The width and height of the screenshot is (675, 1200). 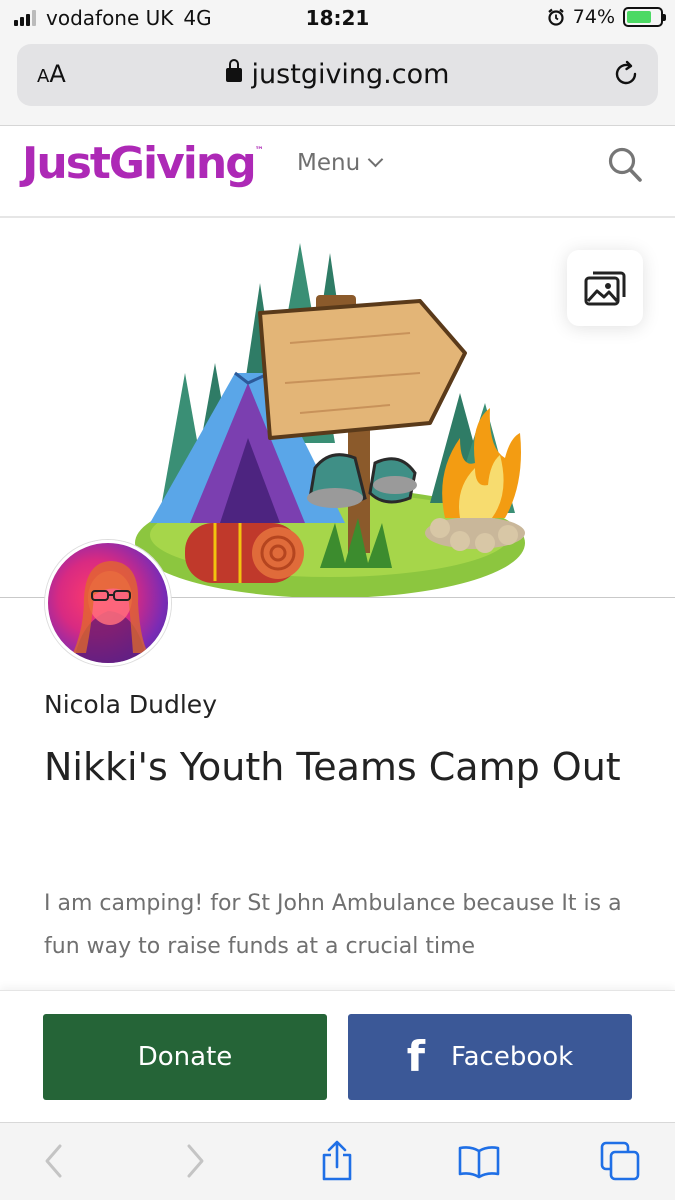 I want to click on menu-label: Menu, so click(x=329, y=163).